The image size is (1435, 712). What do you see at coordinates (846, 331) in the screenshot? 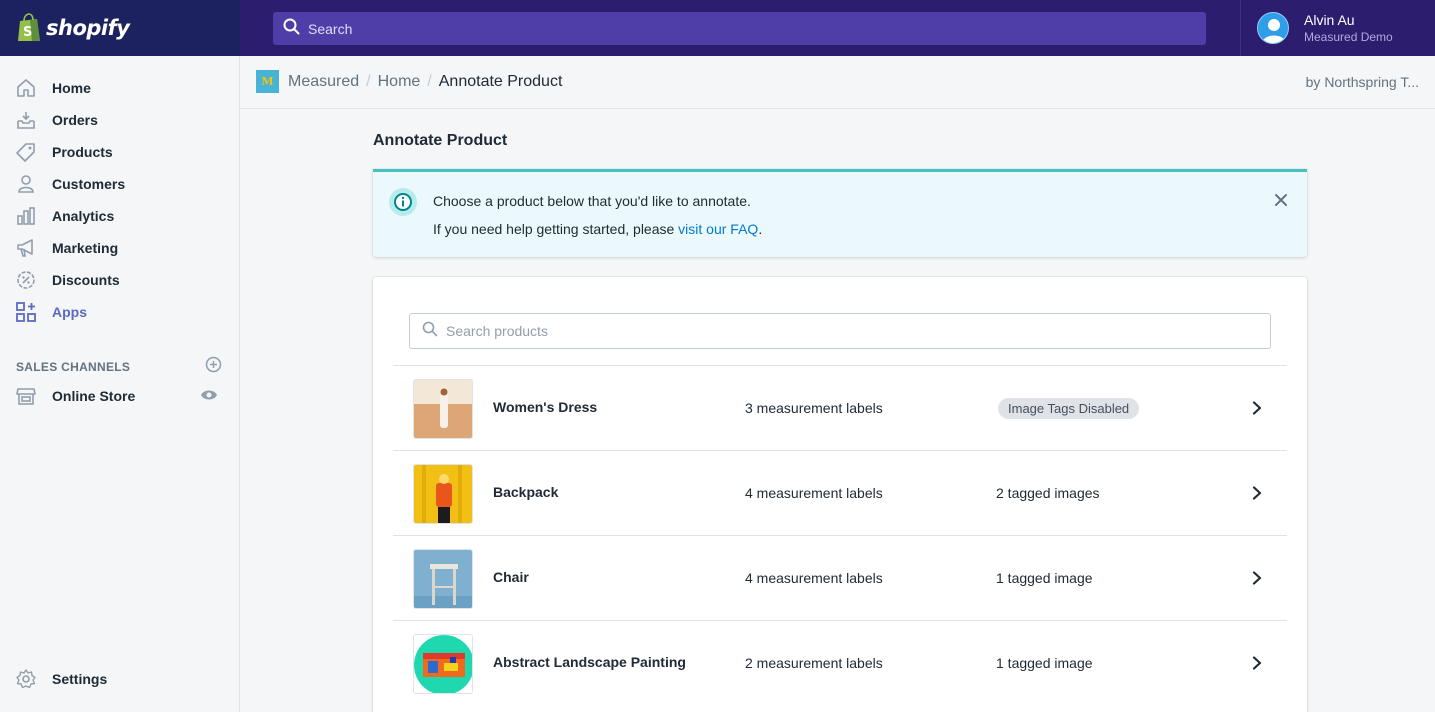
I see `product-search-input` at bounding box center [846, 331].